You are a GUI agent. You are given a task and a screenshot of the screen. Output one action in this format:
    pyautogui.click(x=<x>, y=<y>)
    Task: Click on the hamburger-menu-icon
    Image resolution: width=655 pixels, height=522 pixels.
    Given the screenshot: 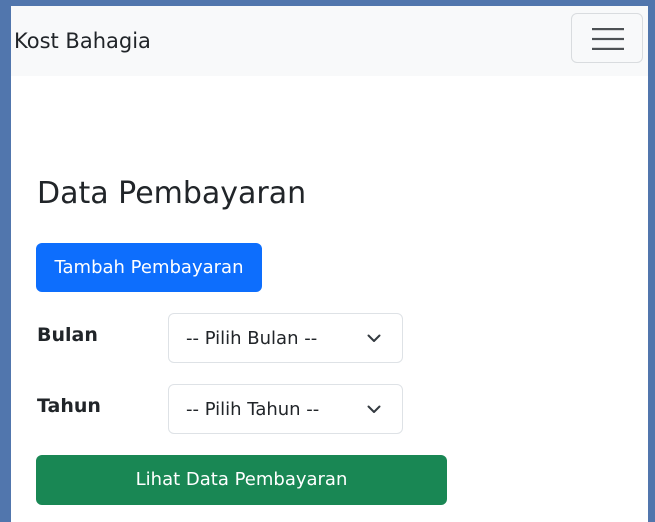 What is the action you would take?
    pyautogui.click(x=608, y=39)
    